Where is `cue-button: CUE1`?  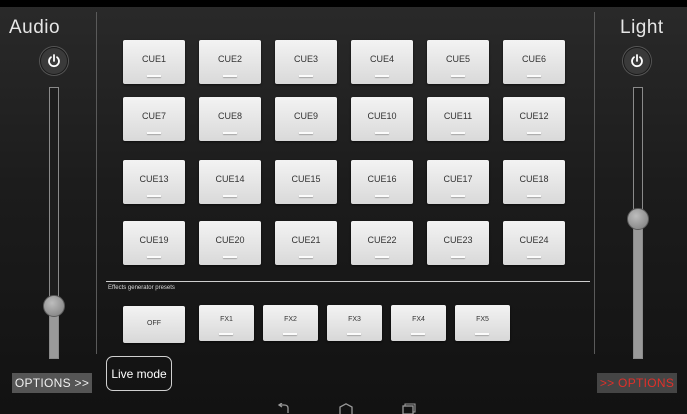
cue-button: CUE1 is located at coordinates (154, 62).